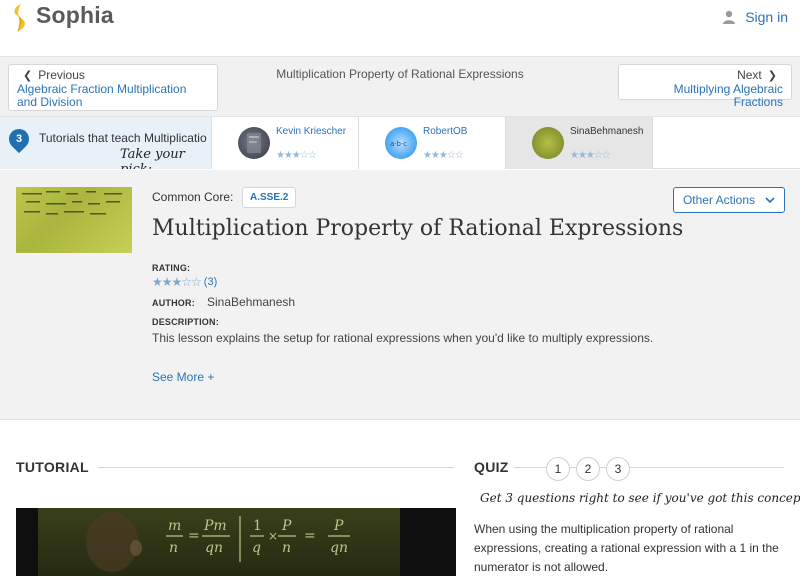 This screenshot has width=800, height=576. Describe the element at coordinates (579, 143) in the screenshot. I see `tutorial-card-sinabehmanesh: SinaBehmanesh ★★★☆☆` at that location.